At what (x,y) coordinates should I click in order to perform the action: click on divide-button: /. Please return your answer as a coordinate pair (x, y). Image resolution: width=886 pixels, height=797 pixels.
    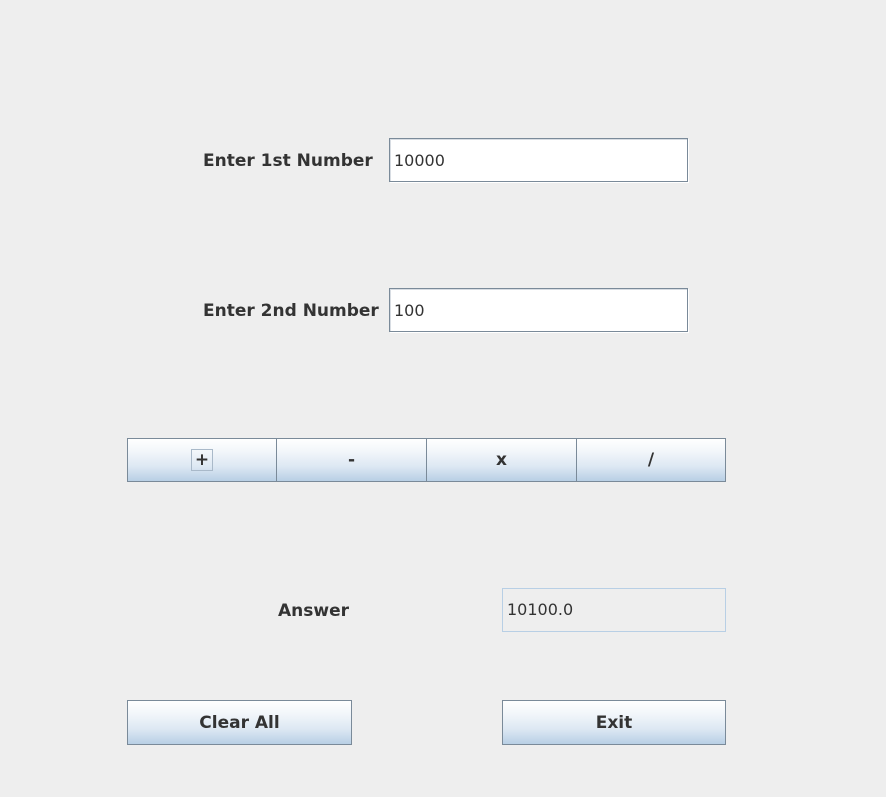
    Looking at the image, I should click on (651, 460).